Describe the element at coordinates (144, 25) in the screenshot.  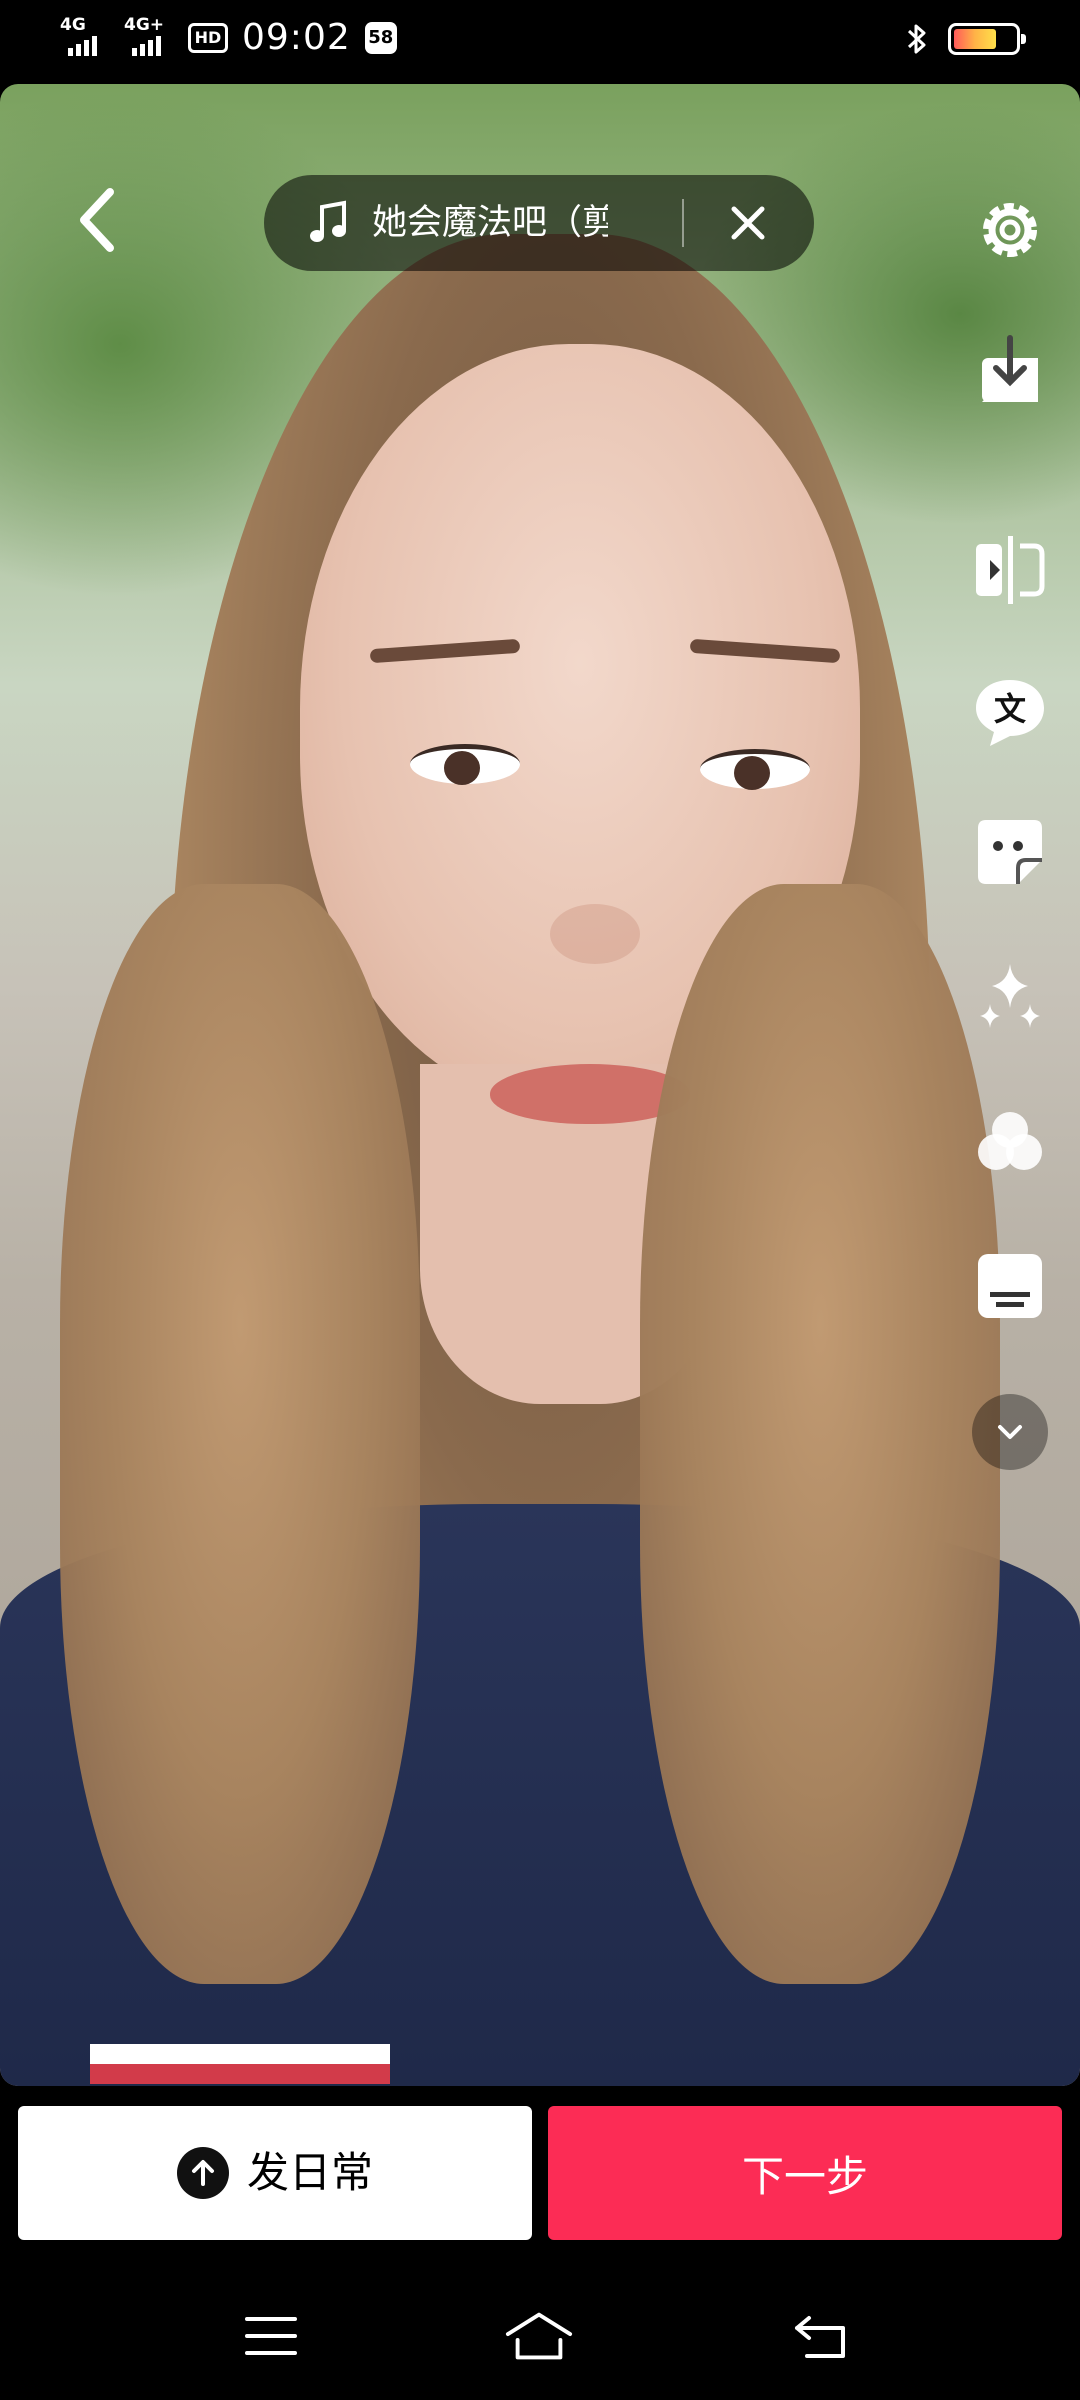
I see `network-type-label-2: 4G+` at that location.